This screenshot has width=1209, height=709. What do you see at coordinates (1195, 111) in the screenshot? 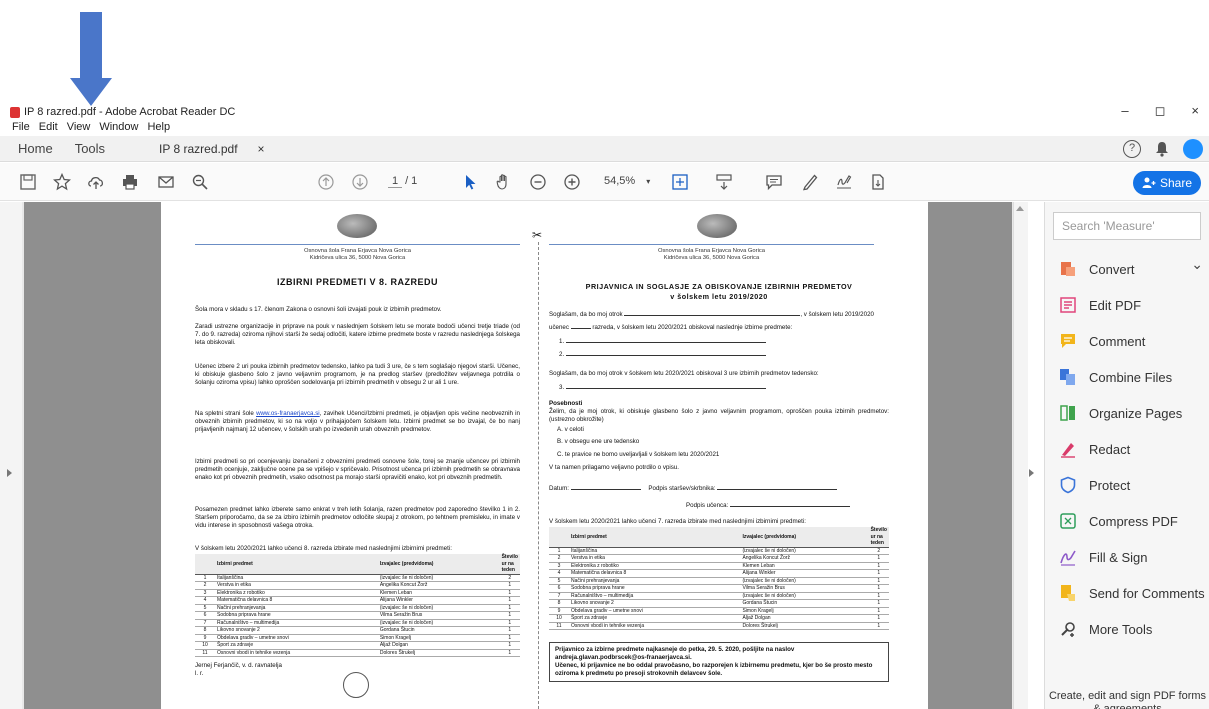
I see `close-window-button: ×` at bounding box center [1195, 111].